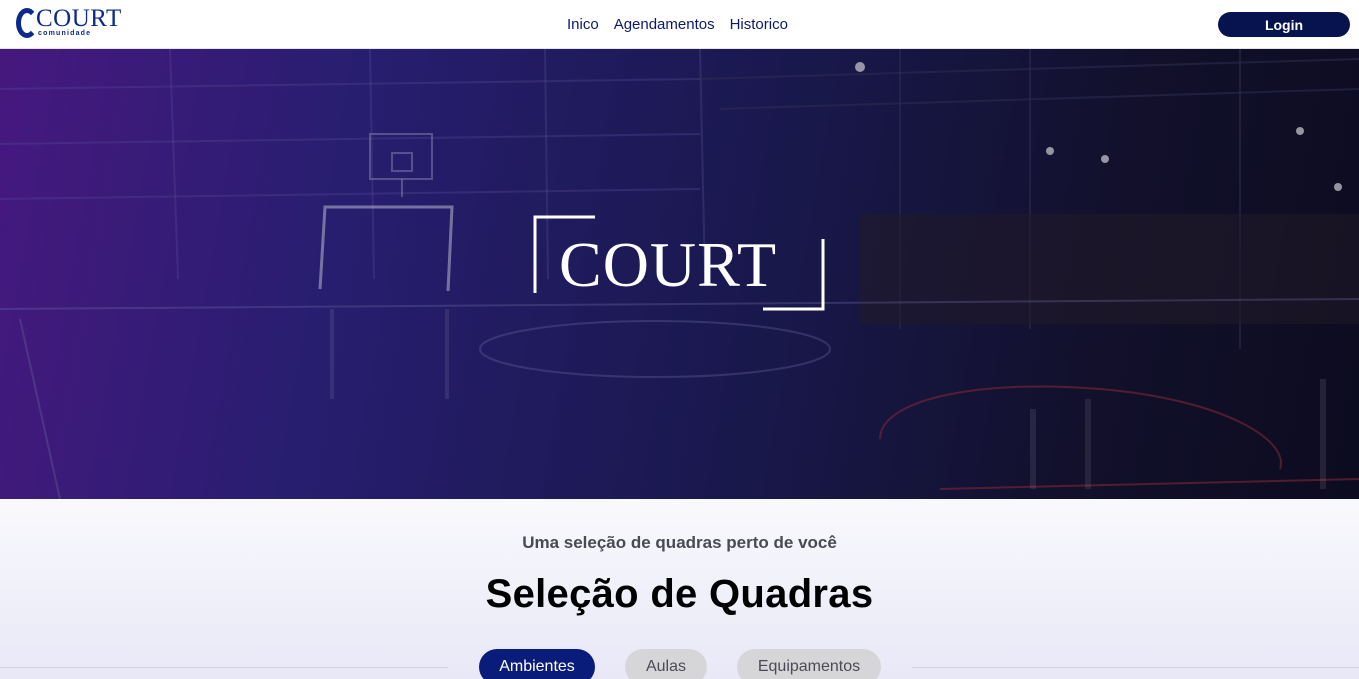 The image size is (1359, 679). I want to click on tab-ambientes: Ambientes, so click(537, 664).